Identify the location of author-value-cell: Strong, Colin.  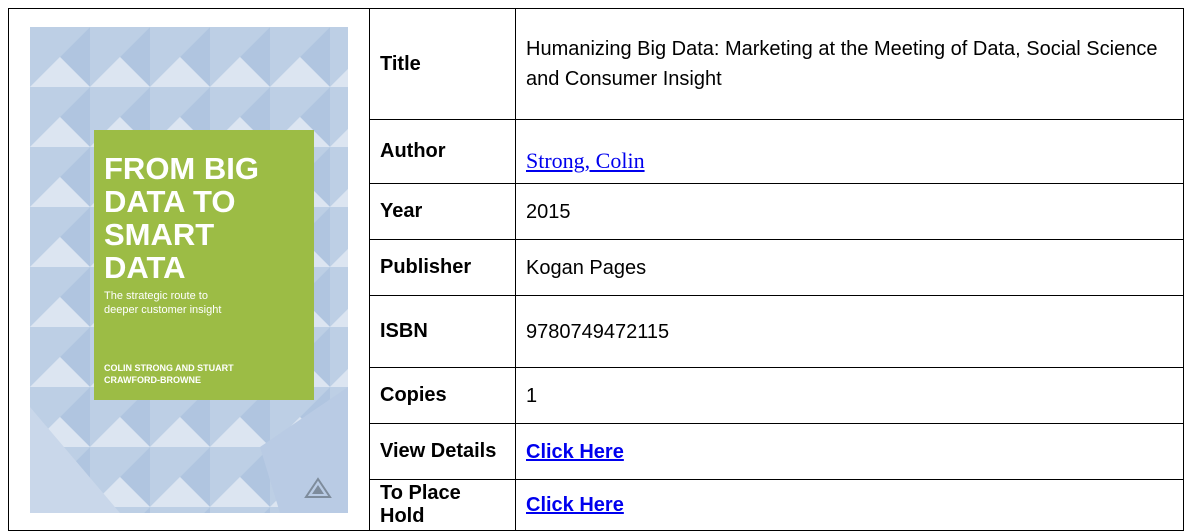
(849, 151).